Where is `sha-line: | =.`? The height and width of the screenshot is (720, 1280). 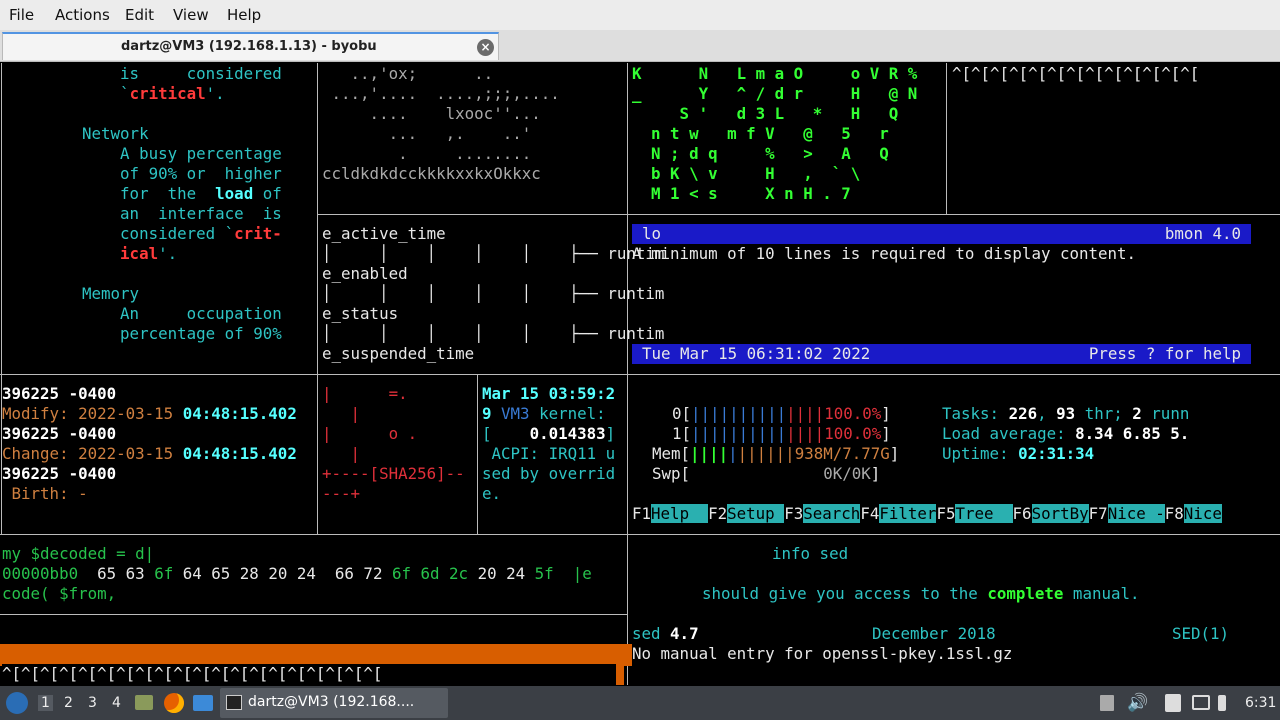 sha-line: | =. is located at coordinates (365, 393).